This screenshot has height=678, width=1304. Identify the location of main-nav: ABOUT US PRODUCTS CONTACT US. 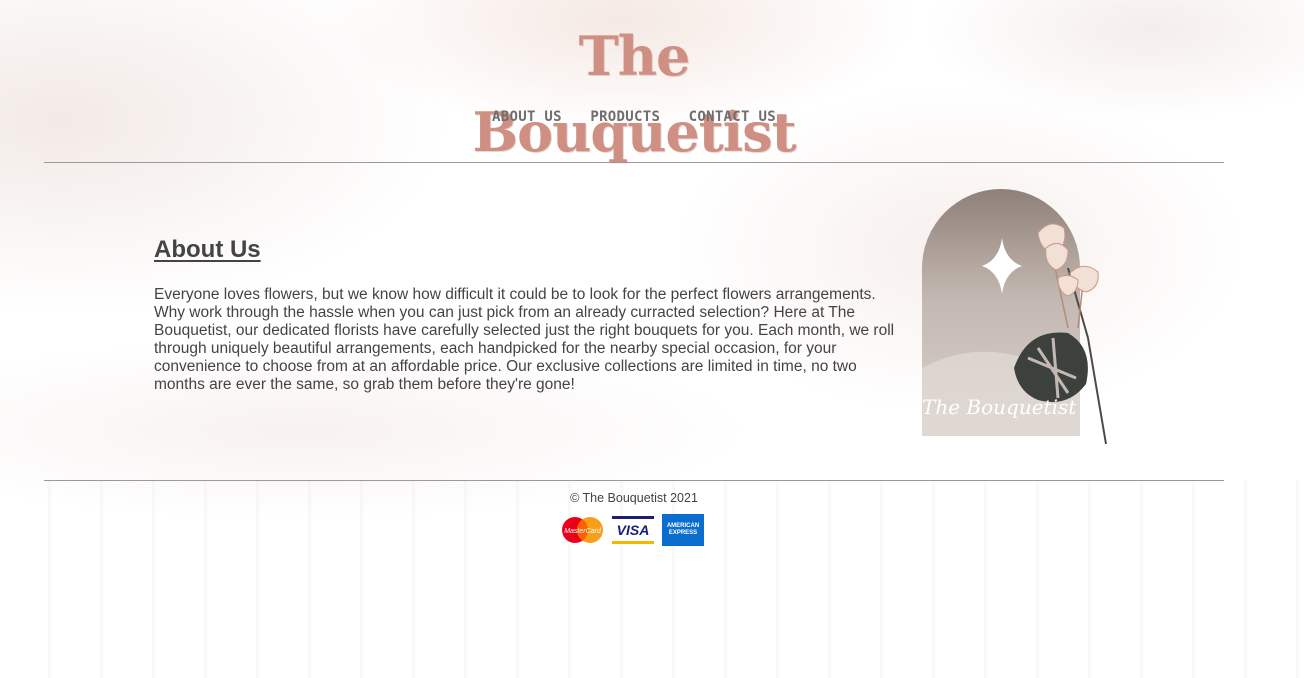
(634, 117).